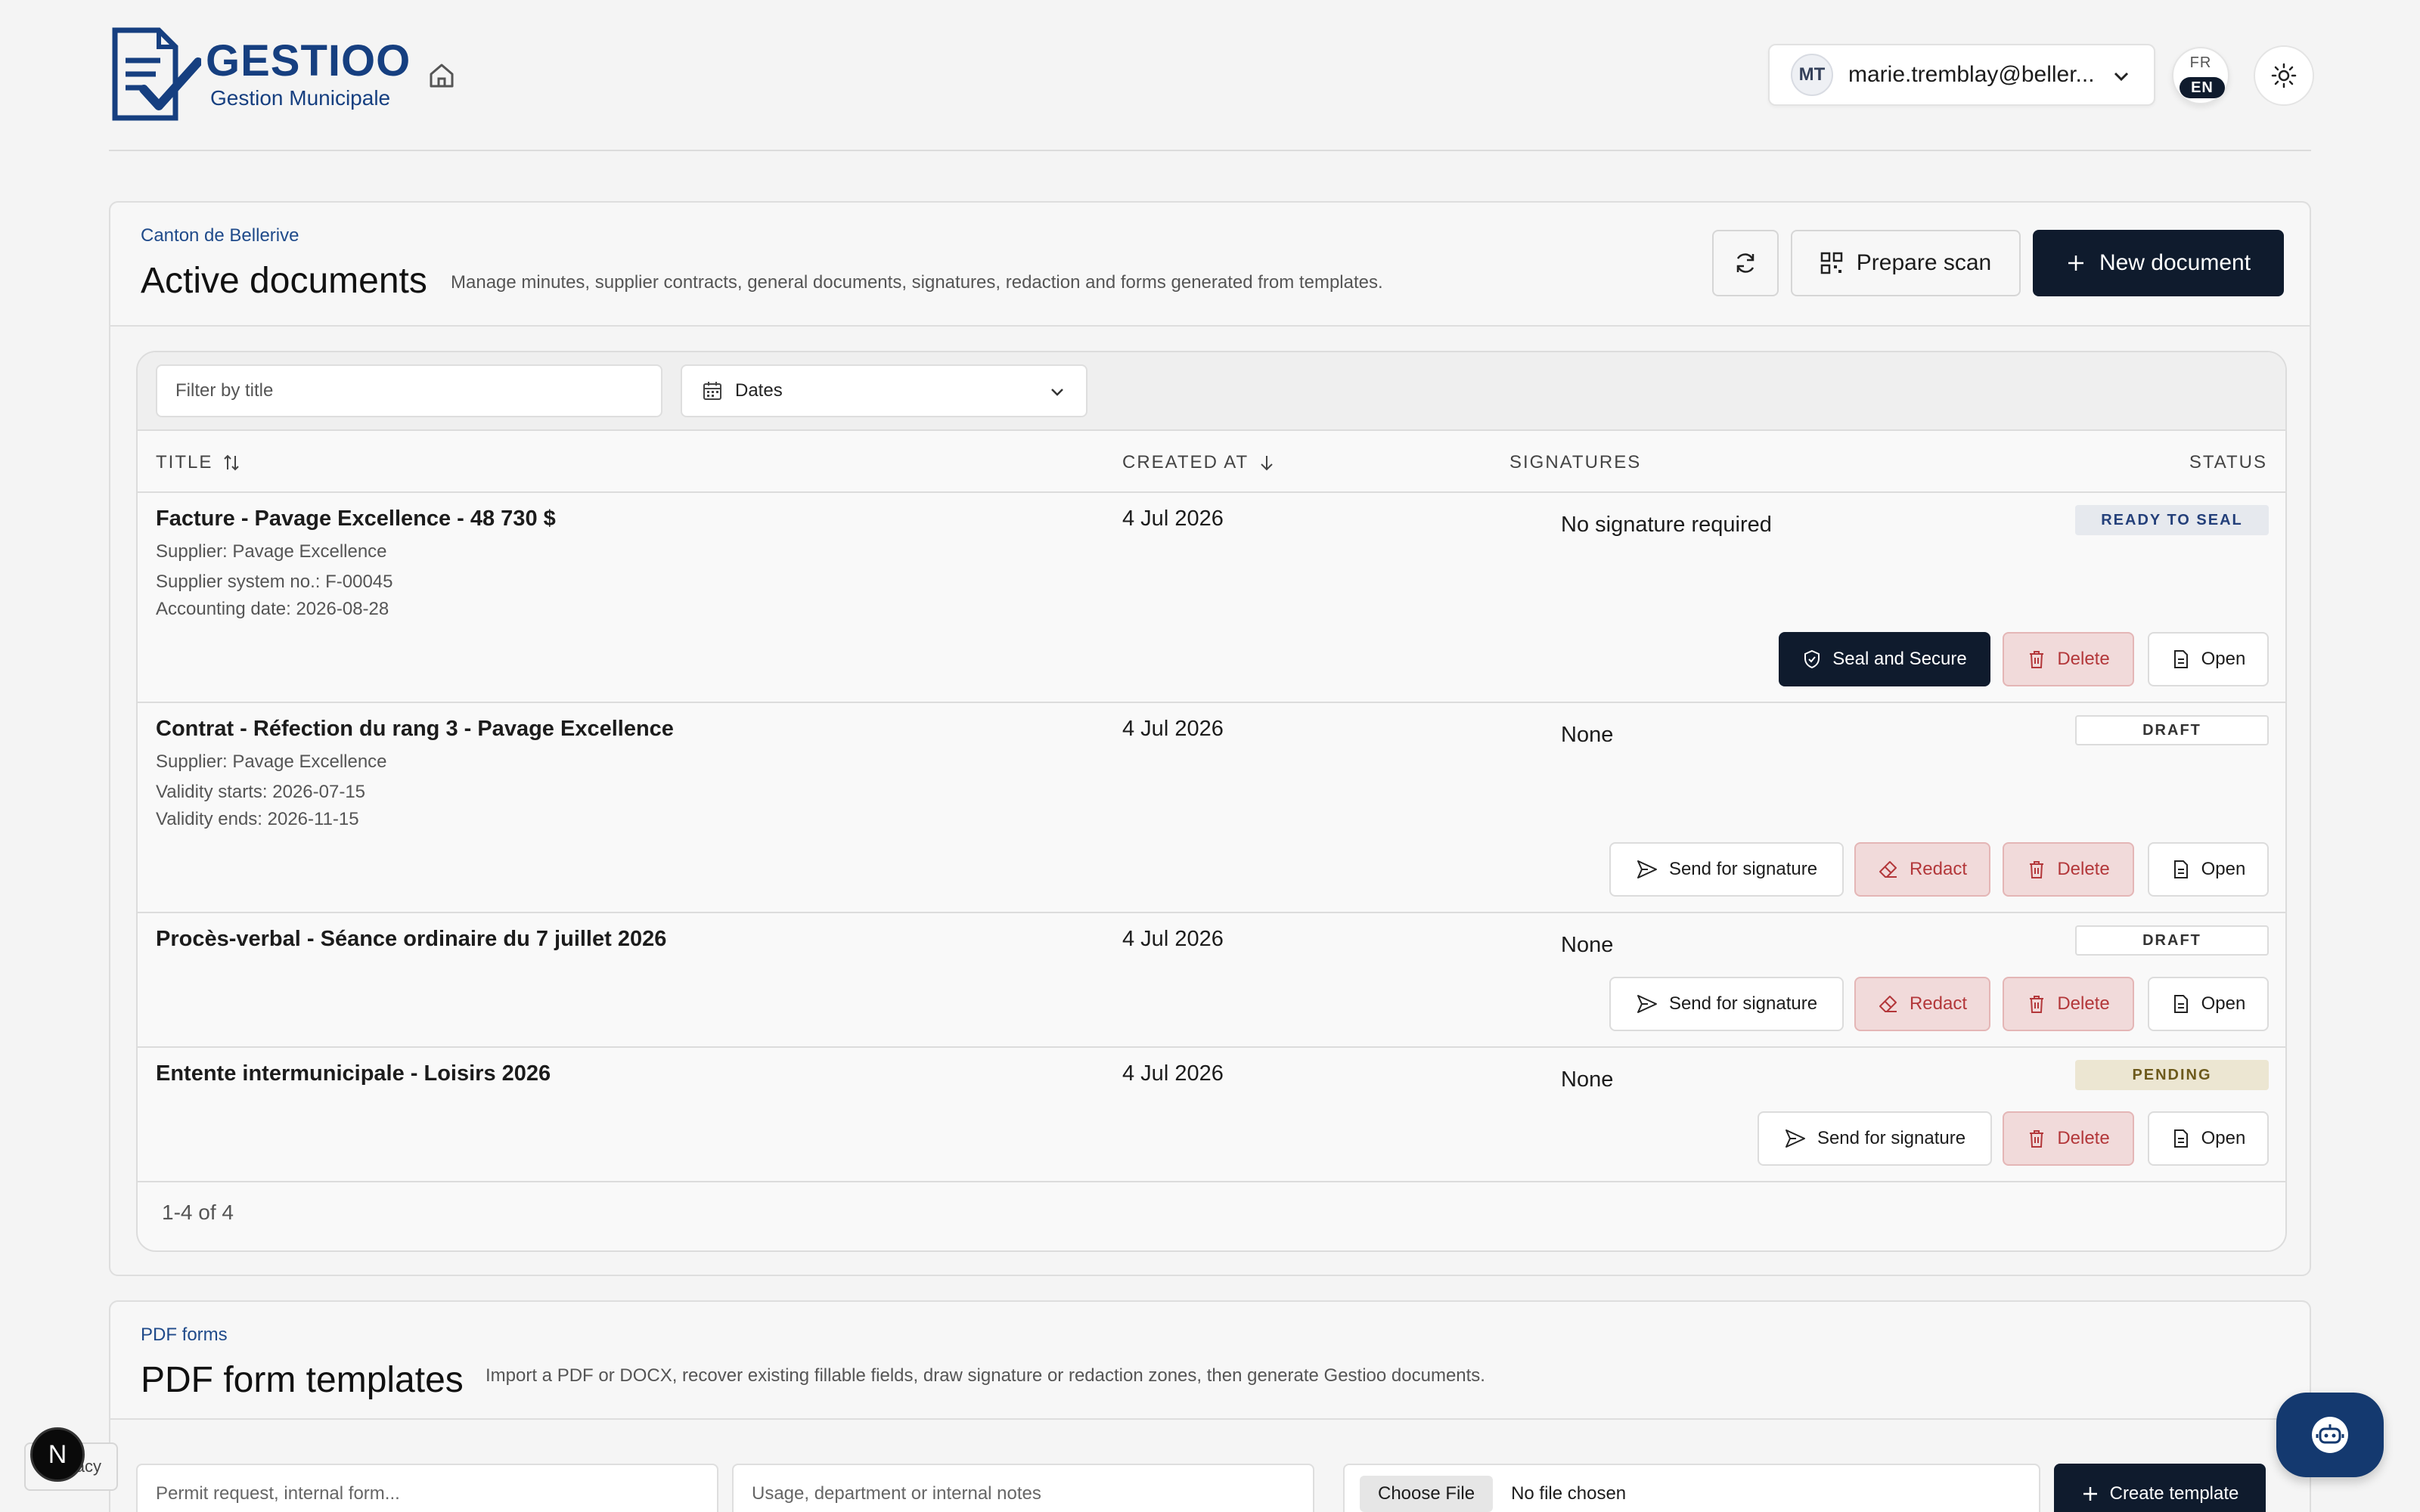 The width and height of the screenshot is (2420, 1512). What do you see at coordinates (232, 462) in the screenshot?
I see `sort-icon` at bounding box center [232, 462].